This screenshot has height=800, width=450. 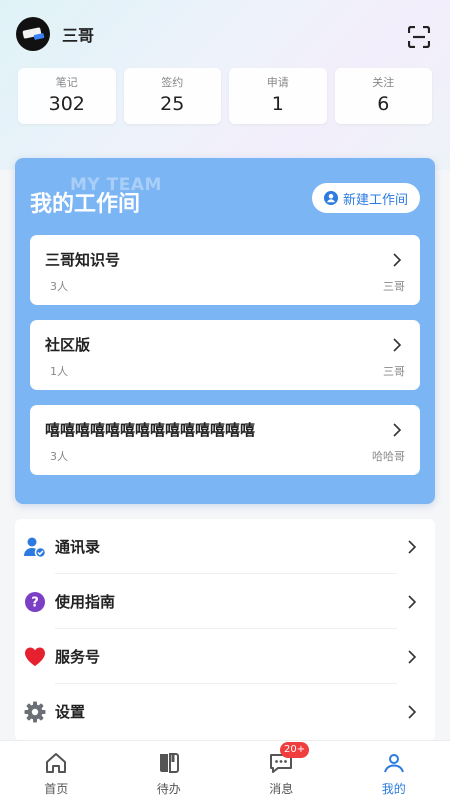 I want to click on stat-label: 笔记, so click(x=66, y=82).